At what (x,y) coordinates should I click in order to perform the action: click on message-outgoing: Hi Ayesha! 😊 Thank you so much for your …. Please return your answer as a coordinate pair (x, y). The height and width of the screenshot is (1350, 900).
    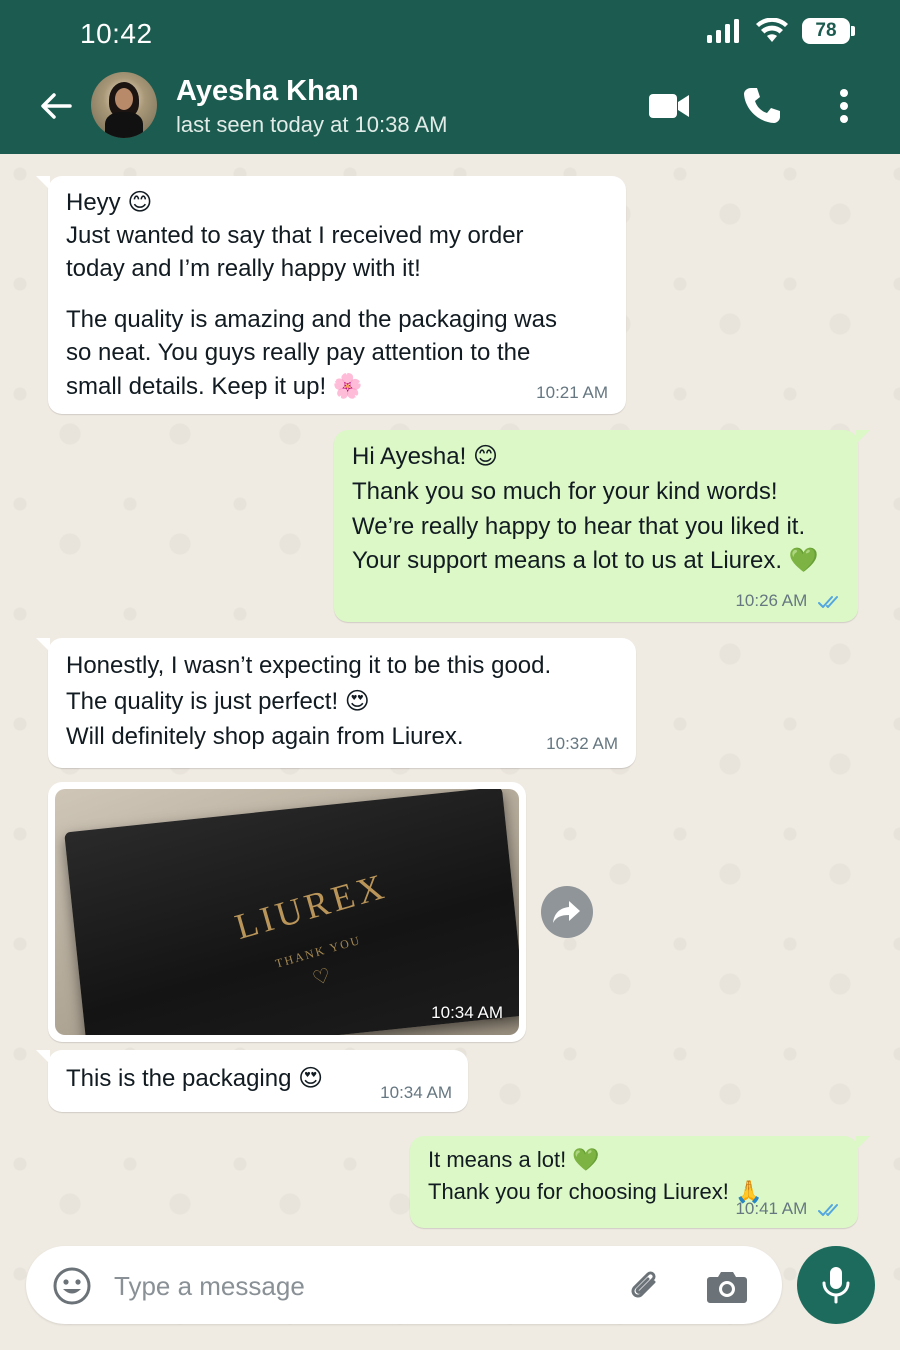
    Looking at the image, I should click on (602, 526).